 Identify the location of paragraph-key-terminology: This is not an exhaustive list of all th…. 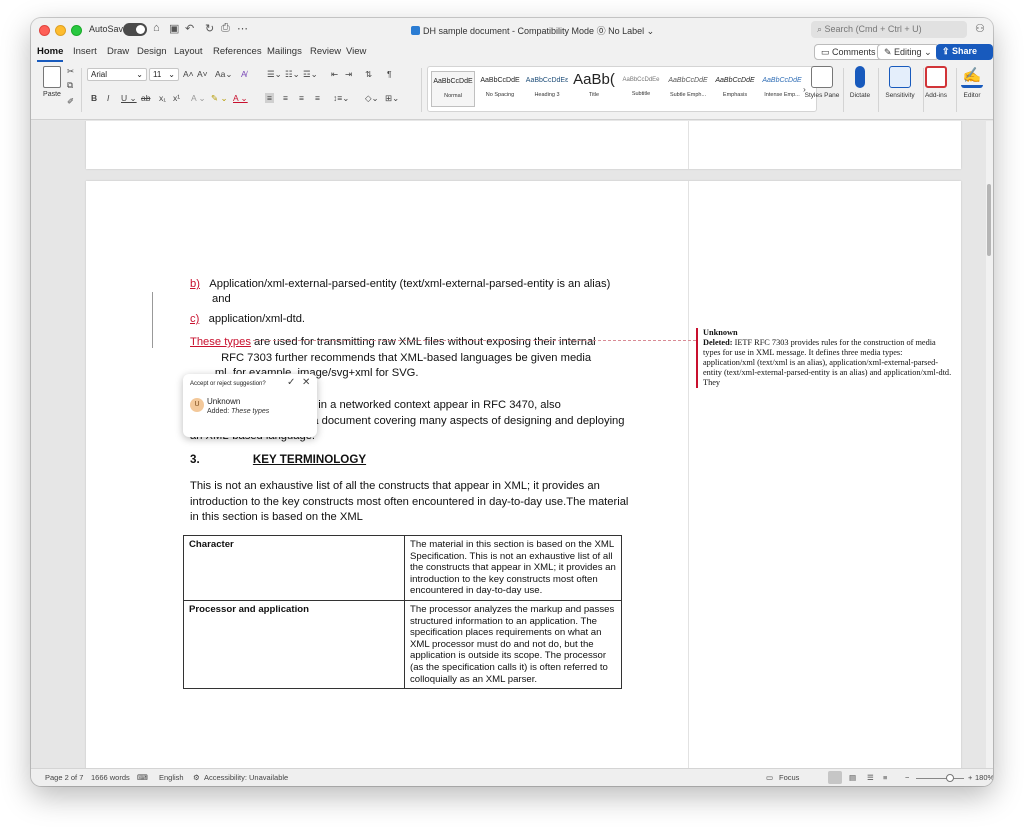
(409, 502).